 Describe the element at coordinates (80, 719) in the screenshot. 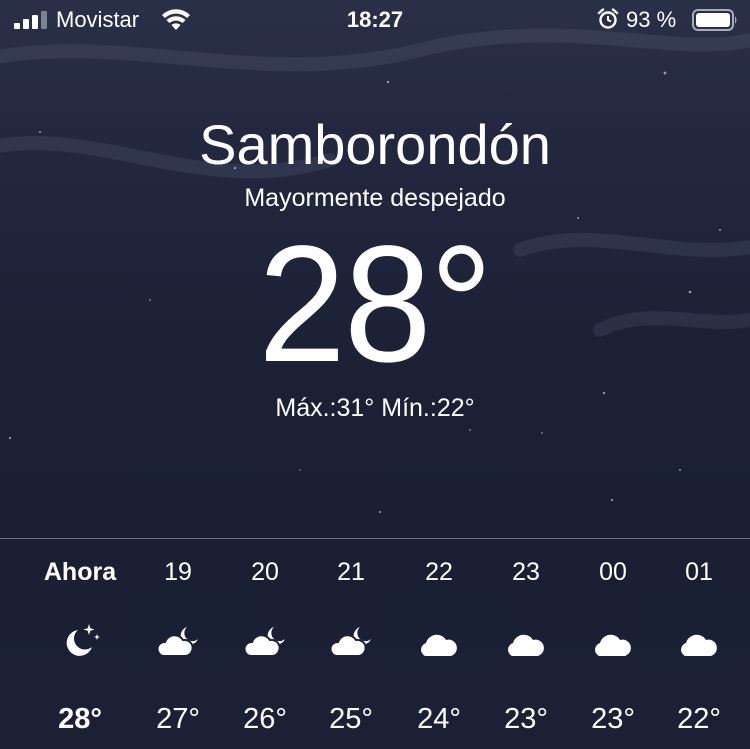

I see `hour-temperature: 28°` at that location.